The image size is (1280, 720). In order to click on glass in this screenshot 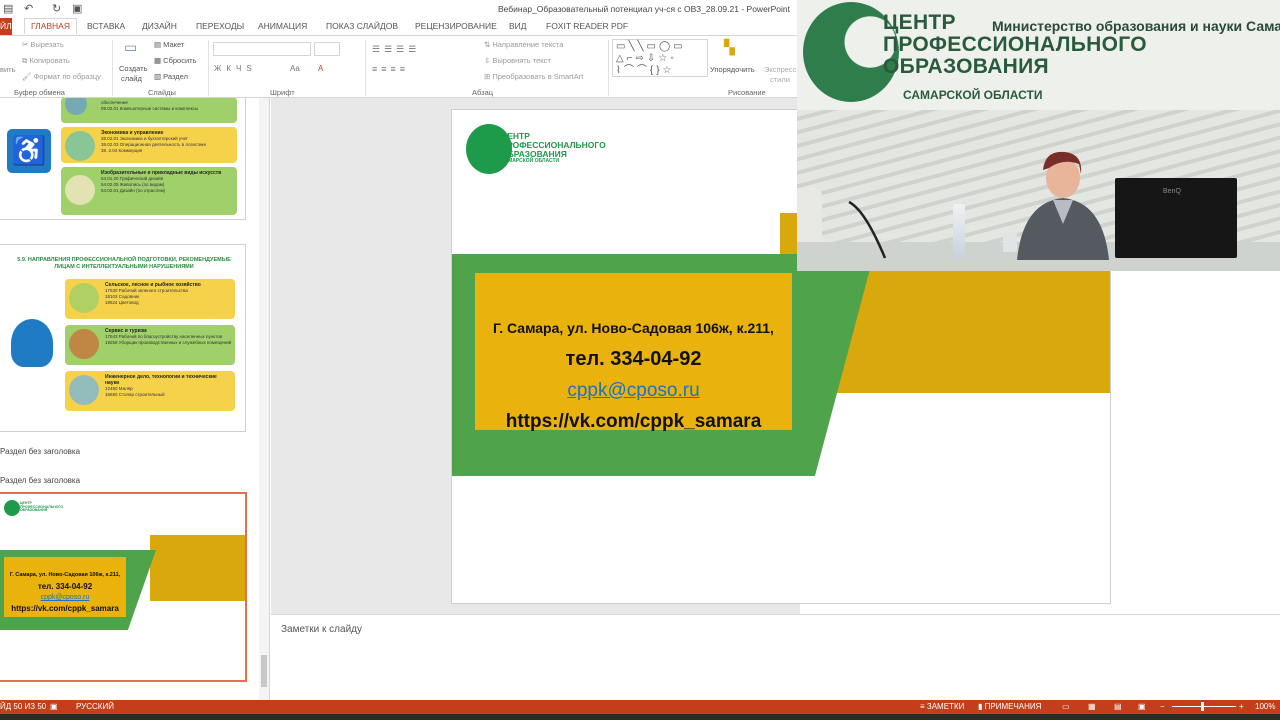, I will do `click(1010, 242)`.